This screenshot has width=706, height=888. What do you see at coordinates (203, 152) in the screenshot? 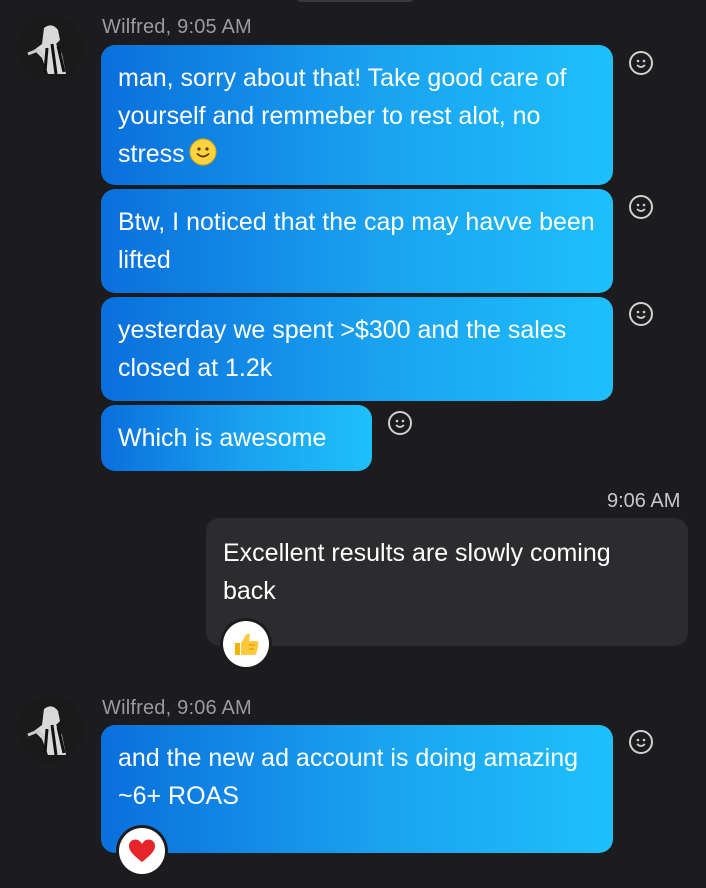
I see `slightly-smiling-face-icon` at bounding box center [203, 152].